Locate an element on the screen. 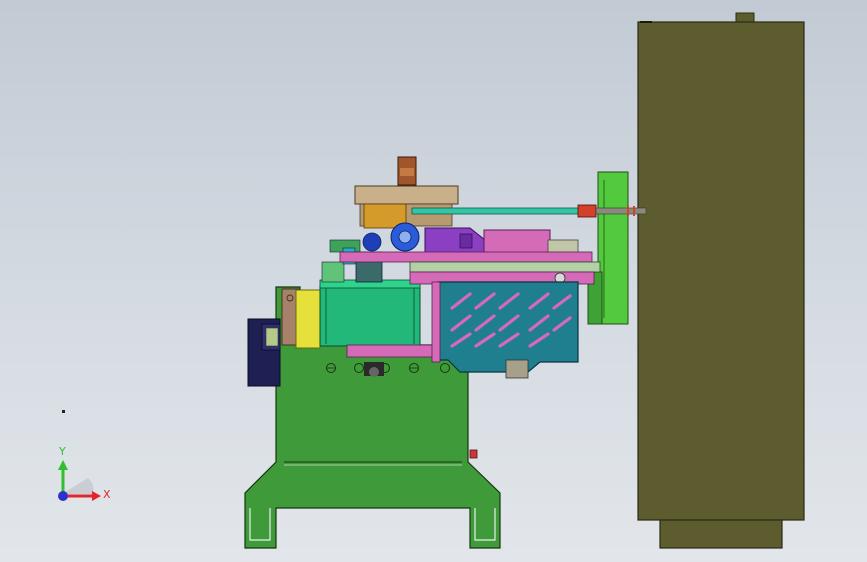 The image size is (867, 562). drum-assembly is located at coordinates (359, 318).